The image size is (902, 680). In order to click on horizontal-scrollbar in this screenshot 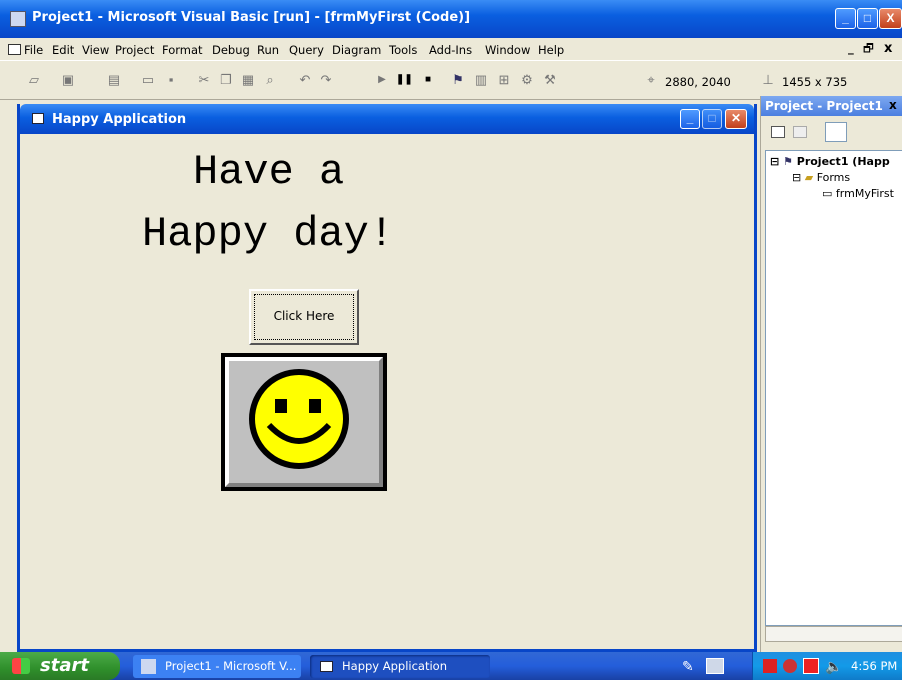, I will do `click(833, 634)`.